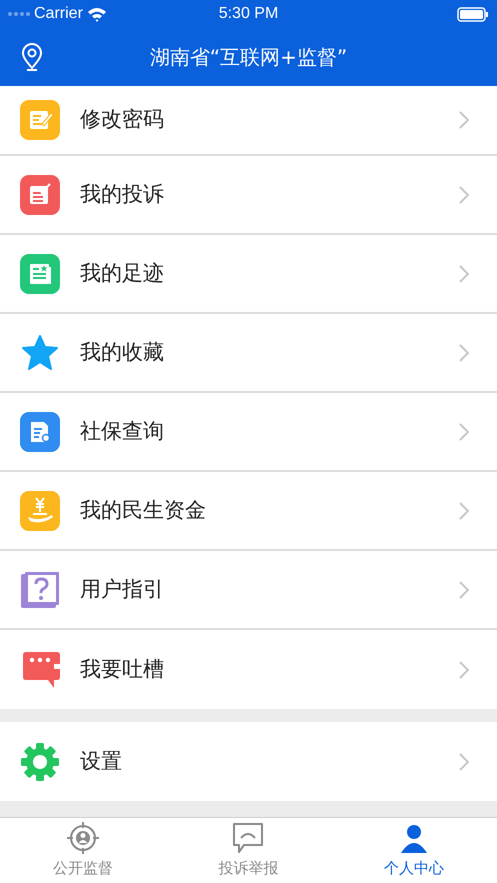  What do you see at coordinates (143, 510) in the screenshot?
I see `menu-item-label: 我的民生资金` at bounding box center [143, 510].